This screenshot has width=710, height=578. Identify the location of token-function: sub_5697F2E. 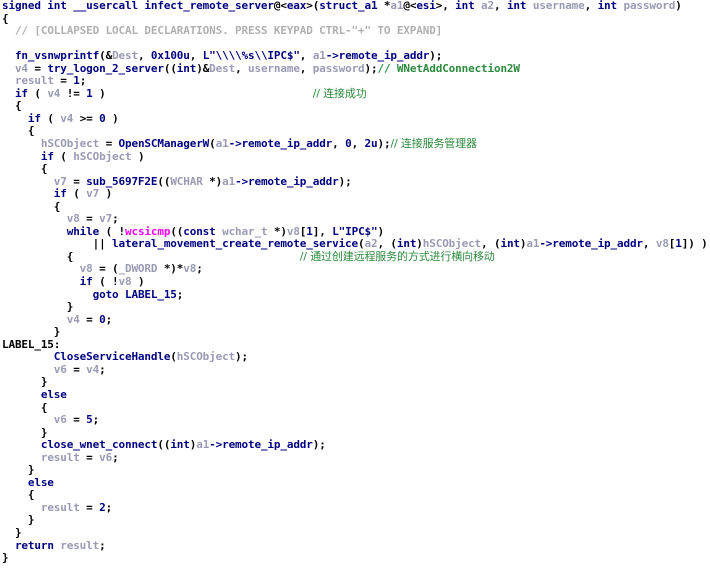
(121, 181).